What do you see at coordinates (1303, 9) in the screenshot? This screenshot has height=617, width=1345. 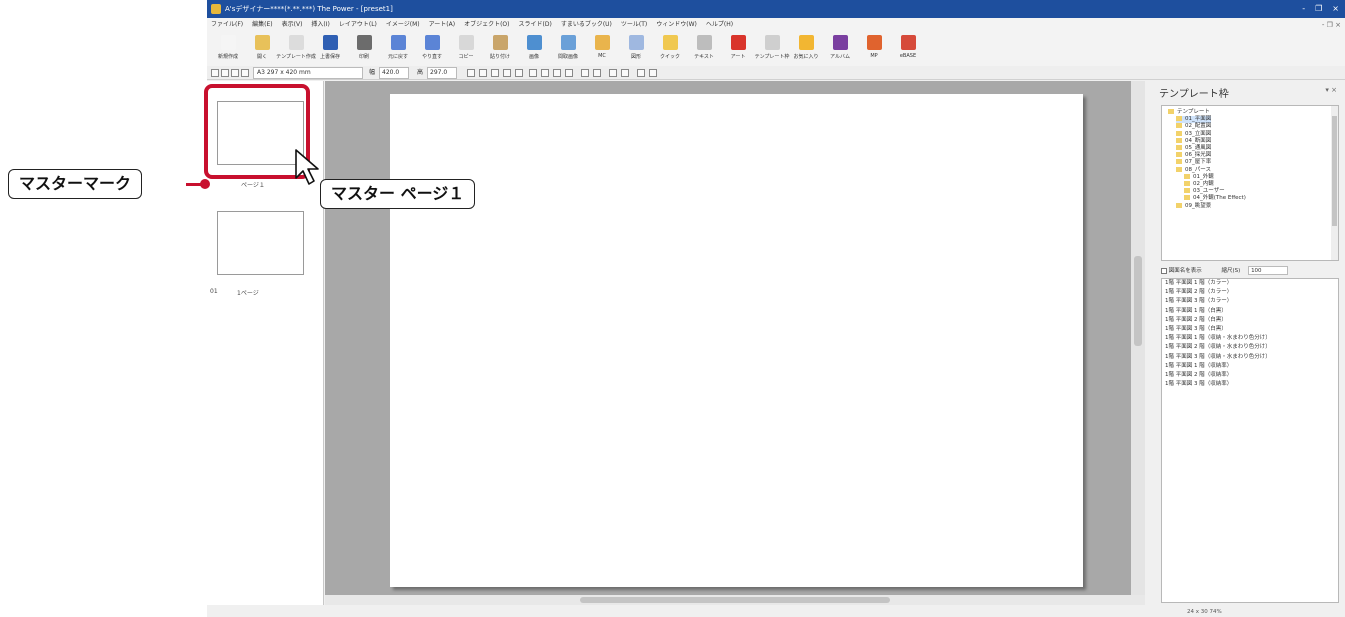 I see `minimize-button: -` at bounding box center [1303, 9].